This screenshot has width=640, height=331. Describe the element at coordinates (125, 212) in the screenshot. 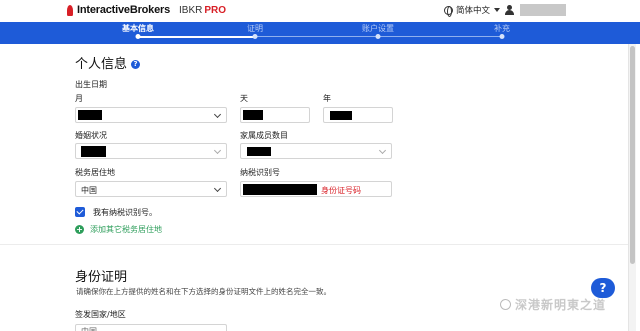

I see `has-tax-id-label: 我有纳税识别号。` at that location.